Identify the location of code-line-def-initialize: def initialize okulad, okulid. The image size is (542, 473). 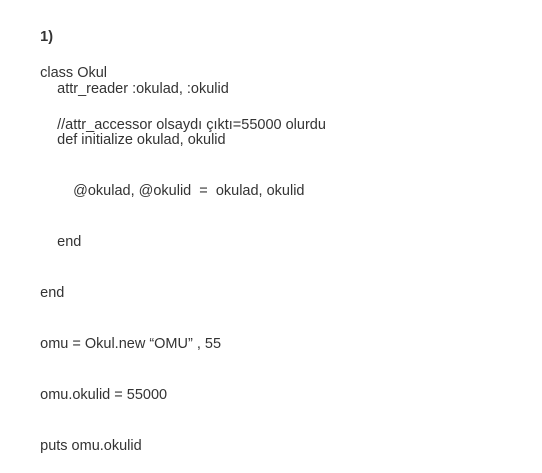
(133, 140).